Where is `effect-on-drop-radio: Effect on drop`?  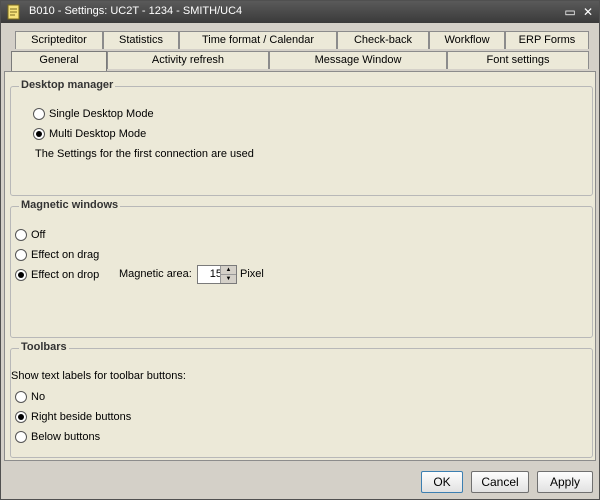
effect-on-drop-radio: Effect on drop is located at coordinates (57, 275).